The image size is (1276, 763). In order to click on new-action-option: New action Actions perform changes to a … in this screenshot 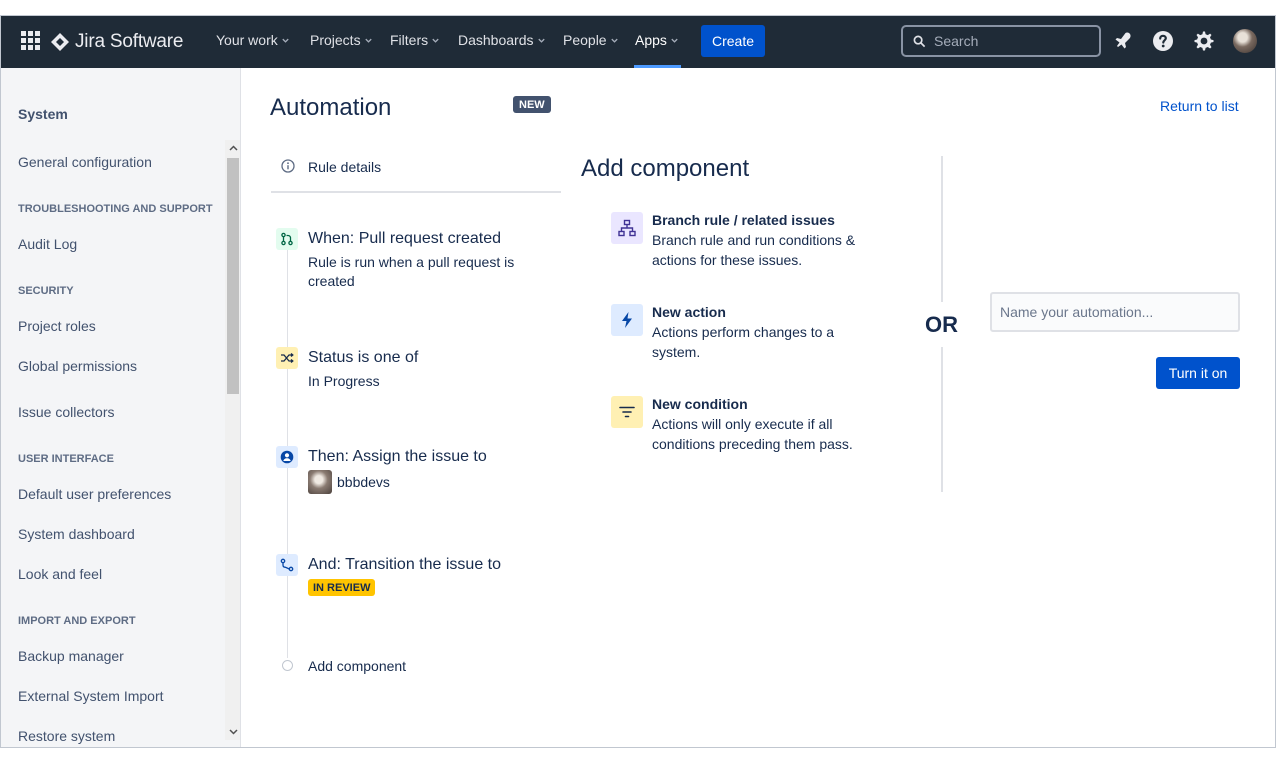, I will do `click(751, 334)`.